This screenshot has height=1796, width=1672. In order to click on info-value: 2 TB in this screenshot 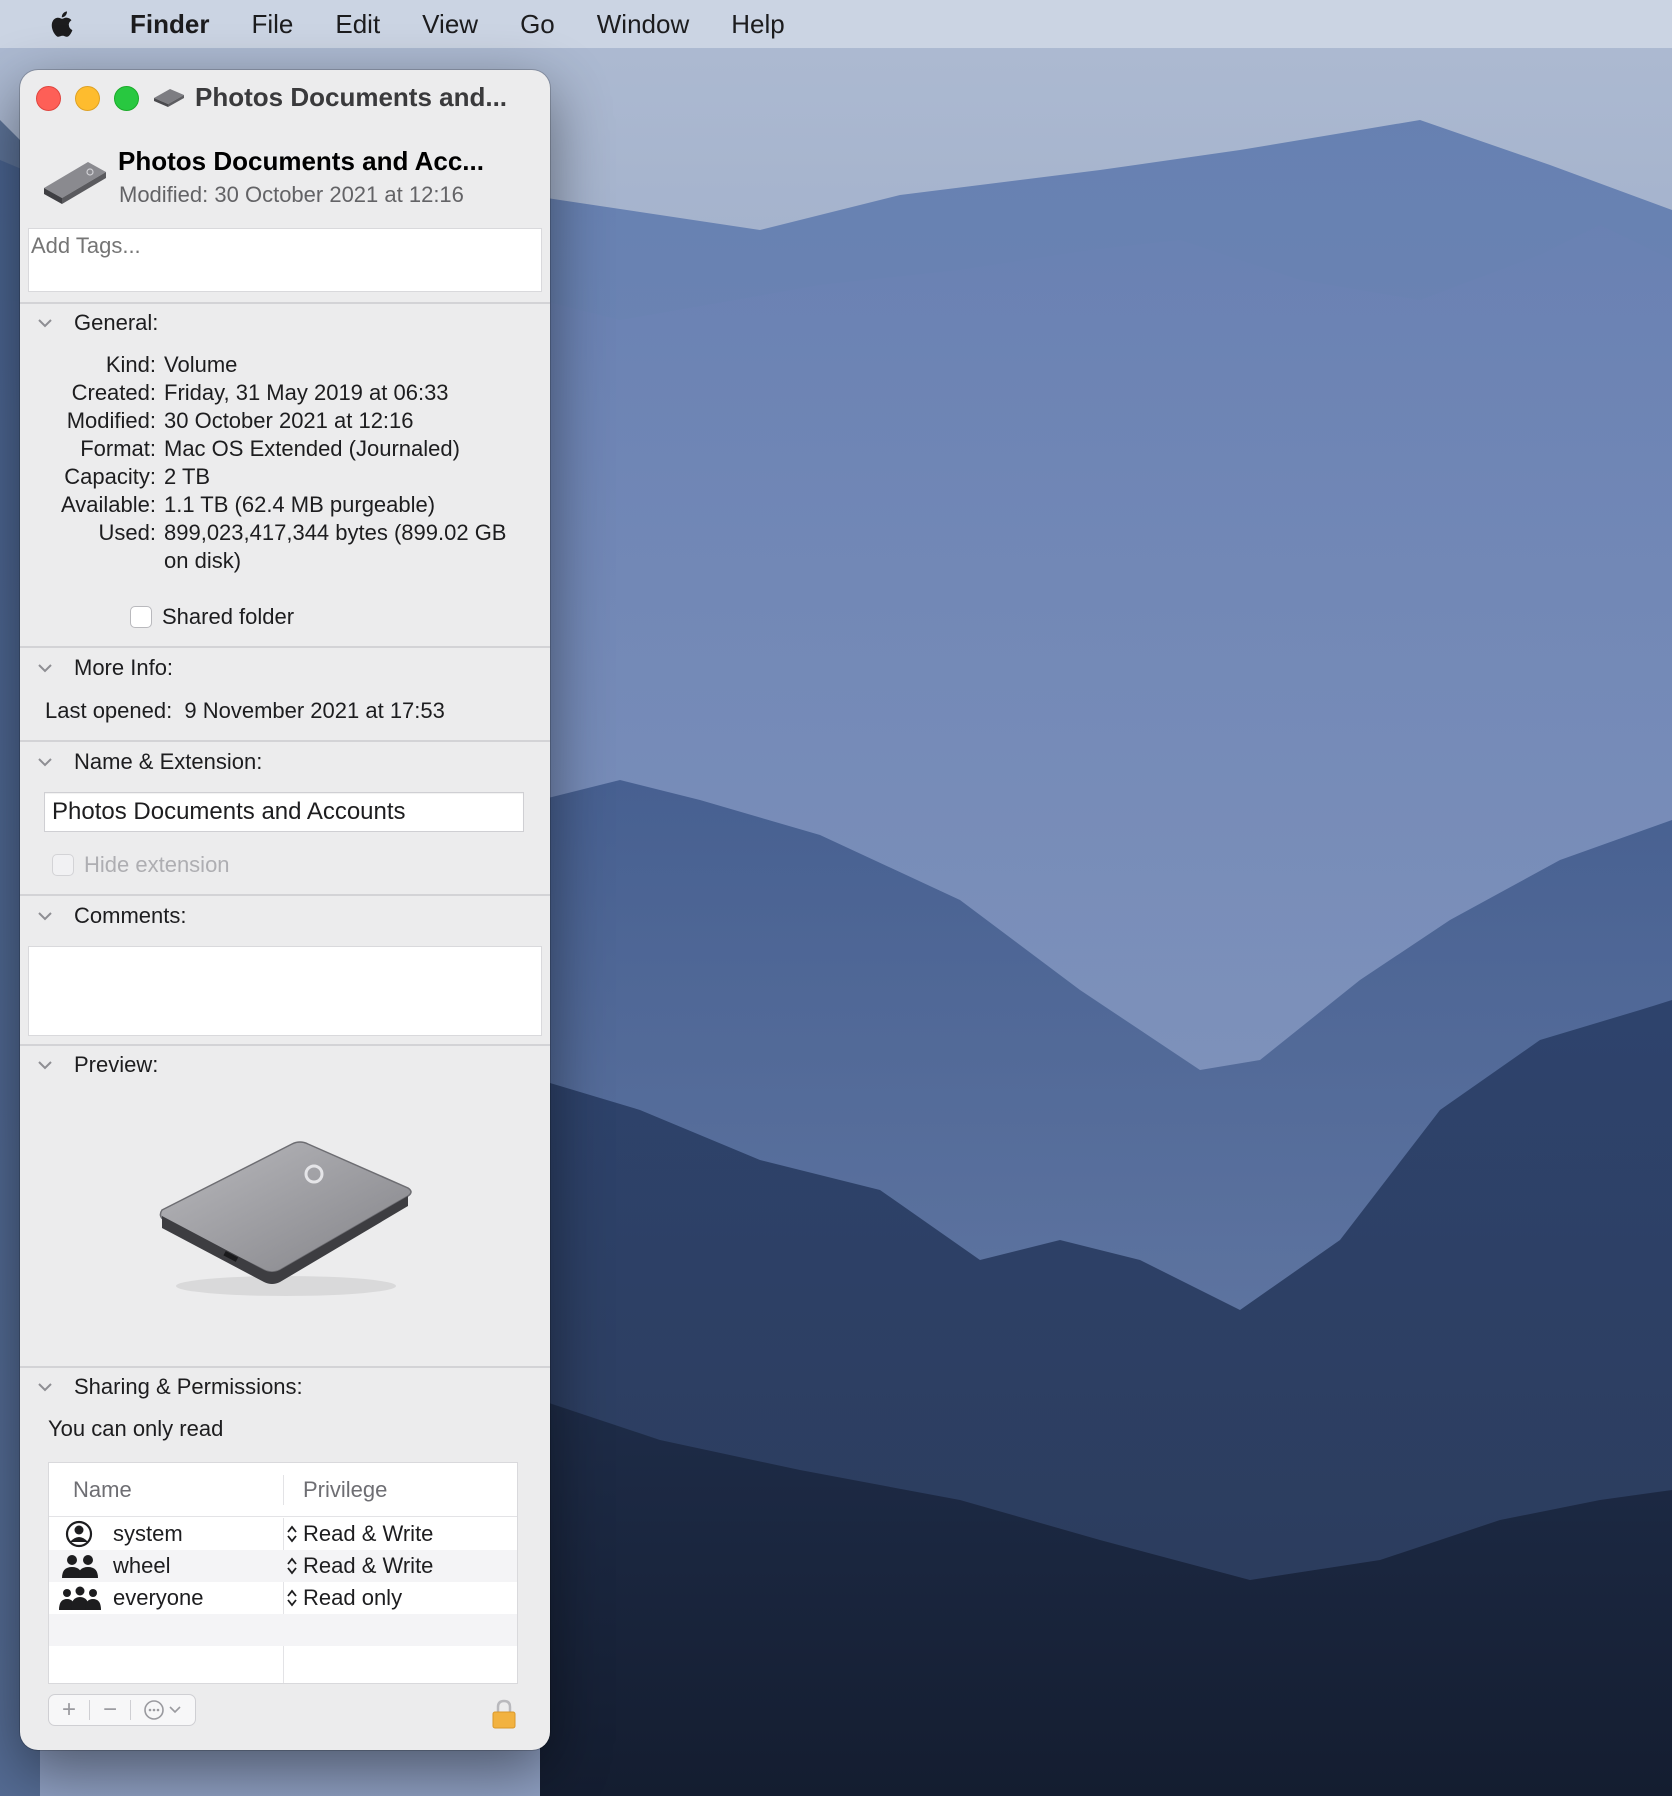, I will do `click(187, 476)`.